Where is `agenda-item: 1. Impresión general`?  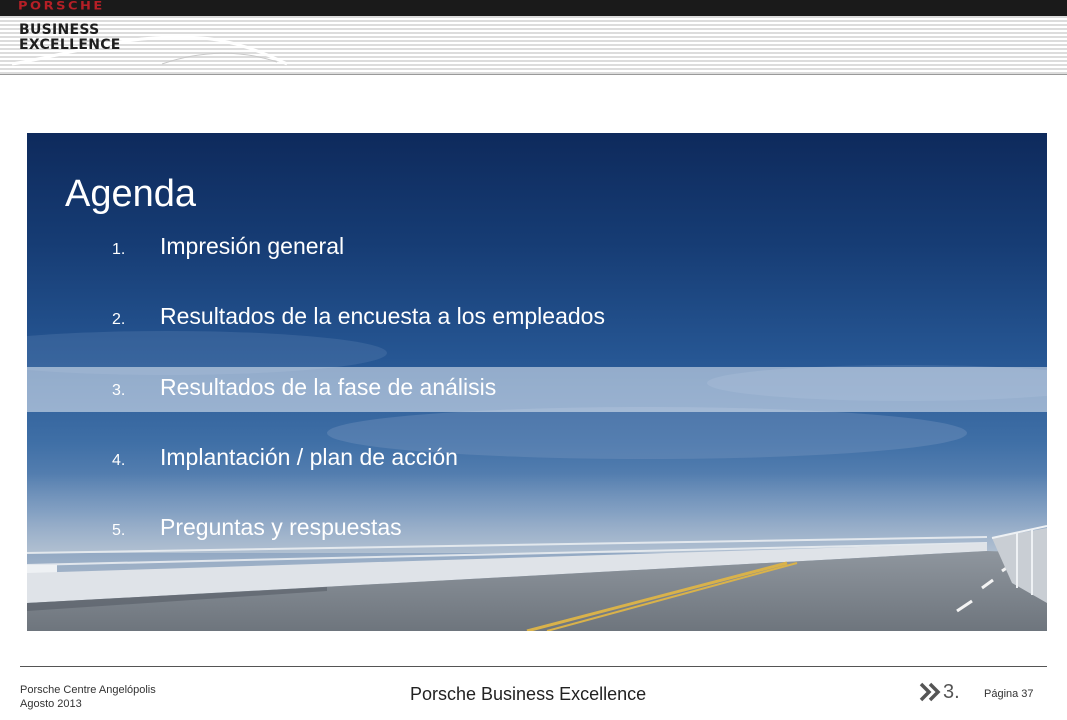
agenda-item: 1. Impresión general is located at coordinates (228, 246).